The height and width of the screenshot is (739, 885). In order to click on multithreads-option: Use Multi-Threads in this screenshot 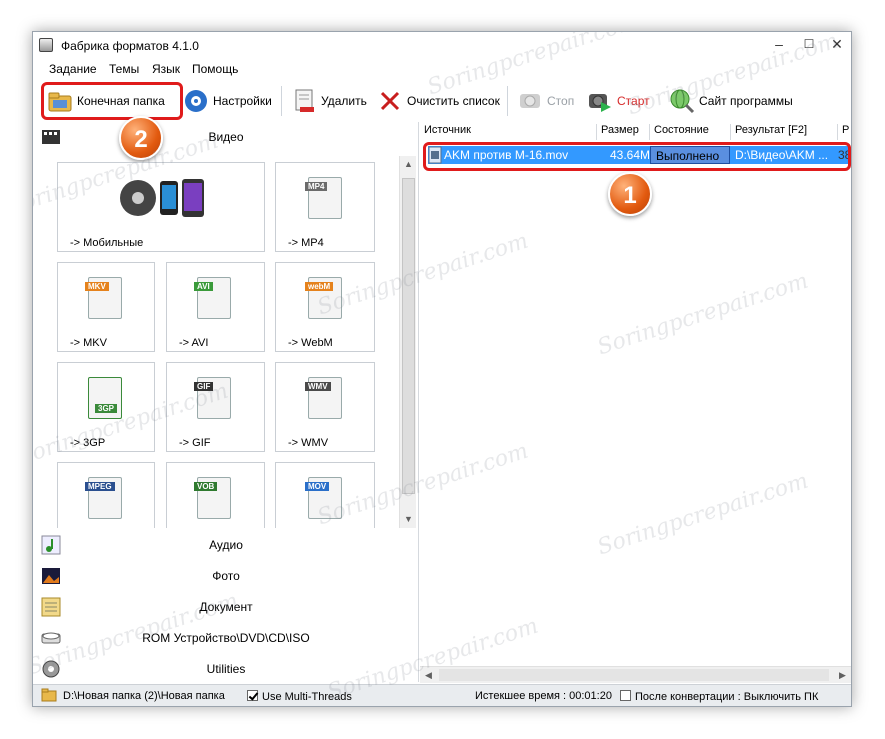, I will do `click(299, 696)`.